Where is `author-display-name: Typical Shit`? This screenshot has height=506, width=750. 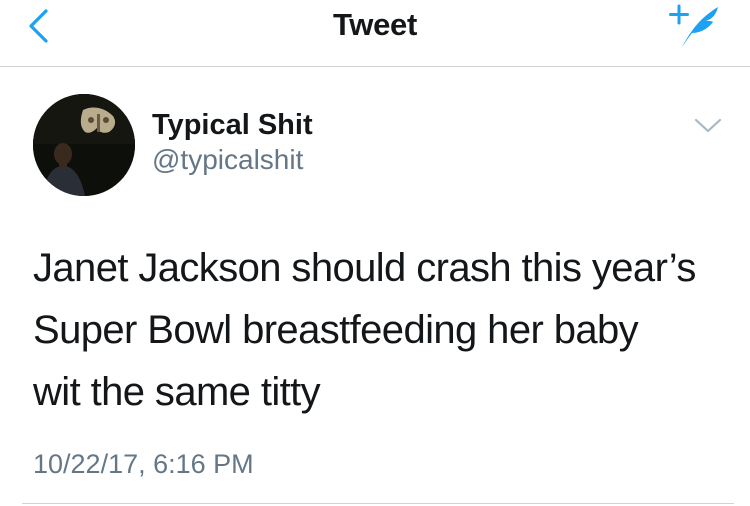 author-display-name: Typical Shit is located at coordinates (232, 125).